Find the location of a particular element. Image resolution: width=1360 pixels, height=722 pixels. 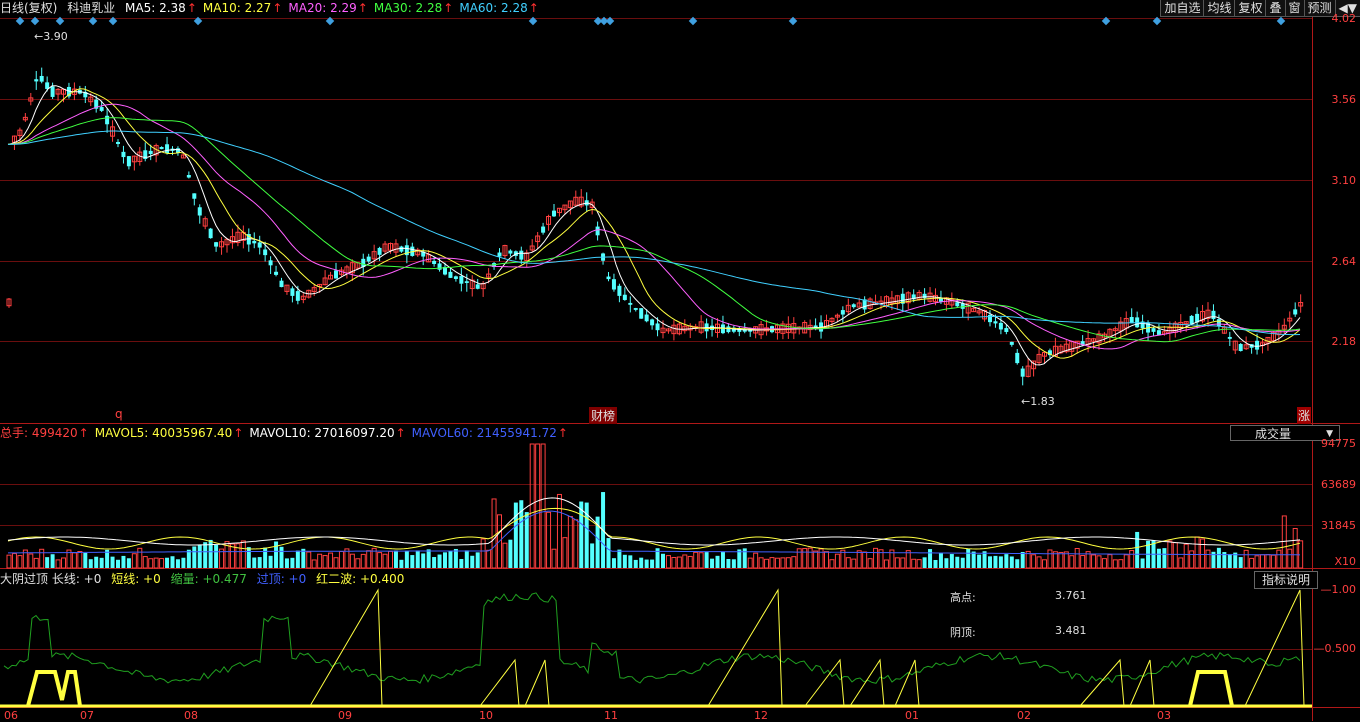

chart-type-label: 日线(复权) is located at coordinates (28, 8).